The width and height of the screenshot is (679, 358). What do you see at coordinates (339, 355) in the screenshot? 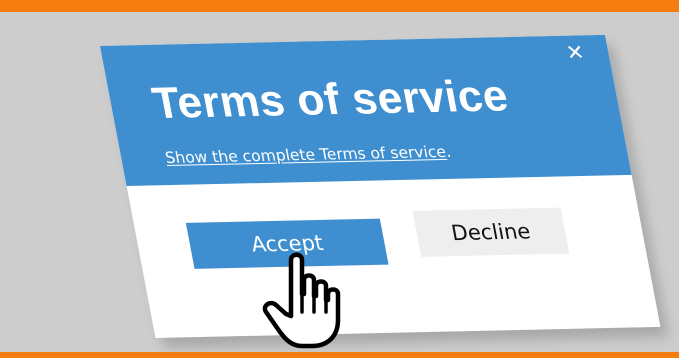
I see `bottom-accent-bar` at bounding box center [339, 355].